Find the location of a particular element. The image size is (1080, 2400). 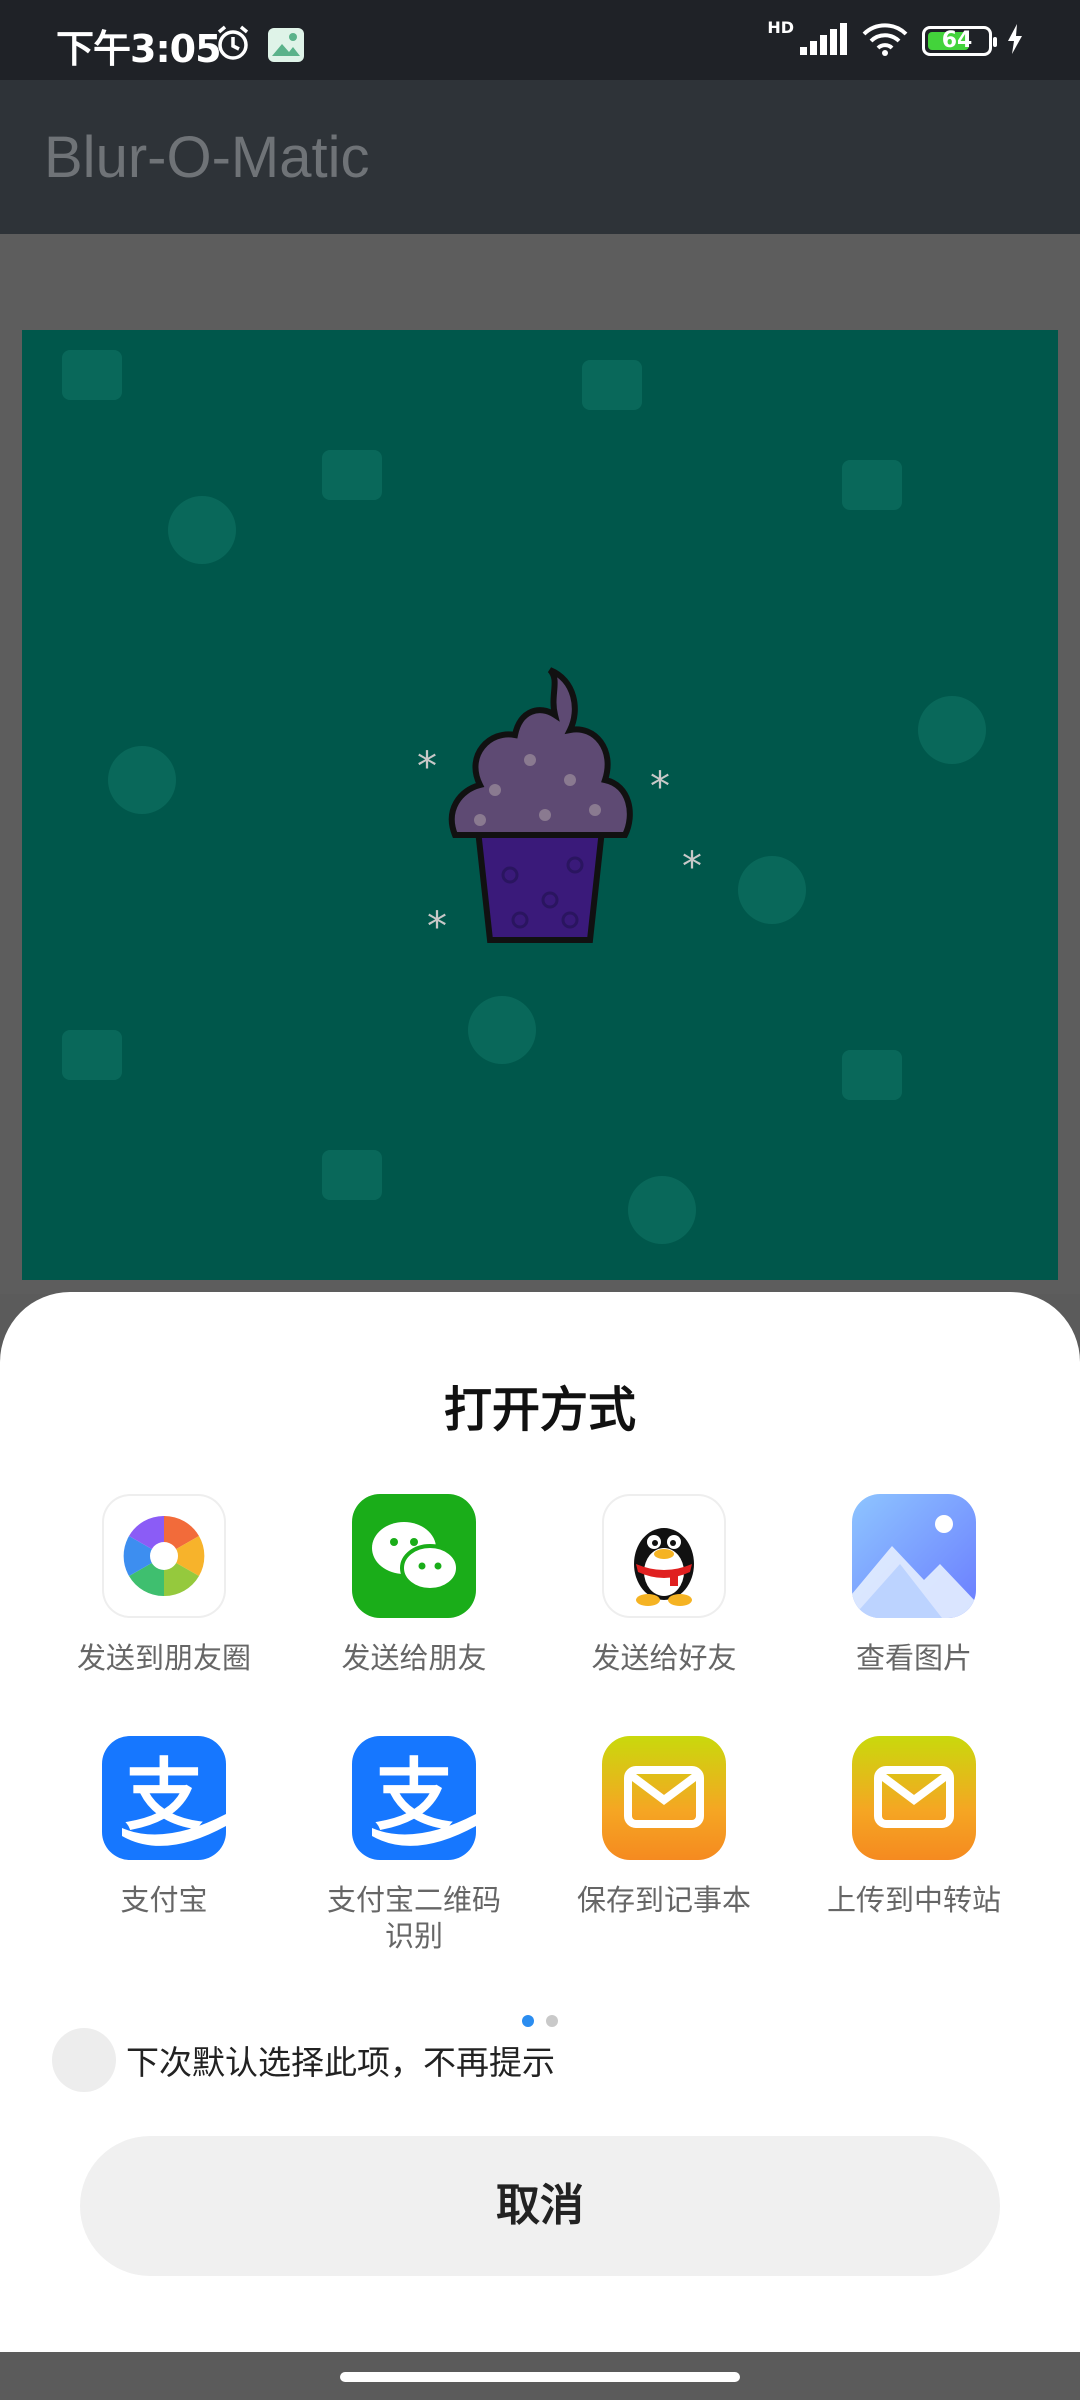

app-item-alipay-qr: 支 支付宝二维码识别 is located at coordinates (414, 1845).